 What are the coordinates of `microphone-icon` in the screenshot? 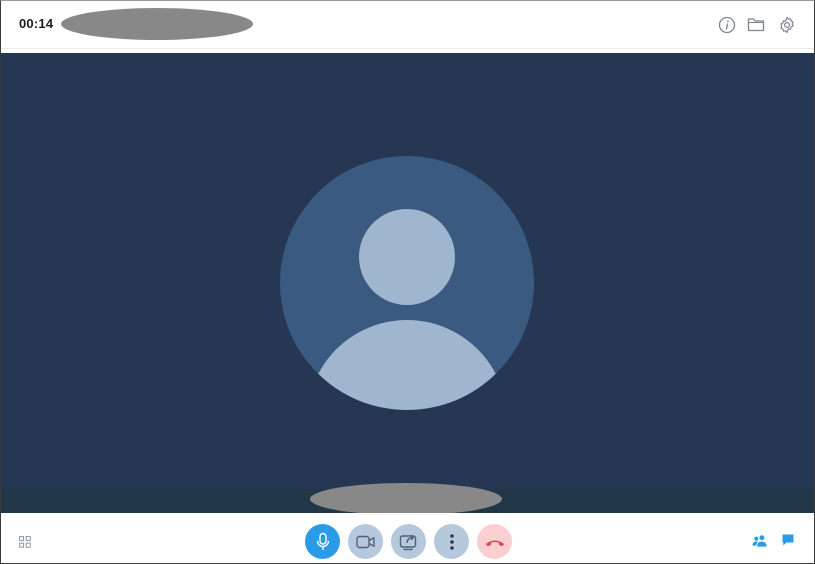 It's located at (322, 541).